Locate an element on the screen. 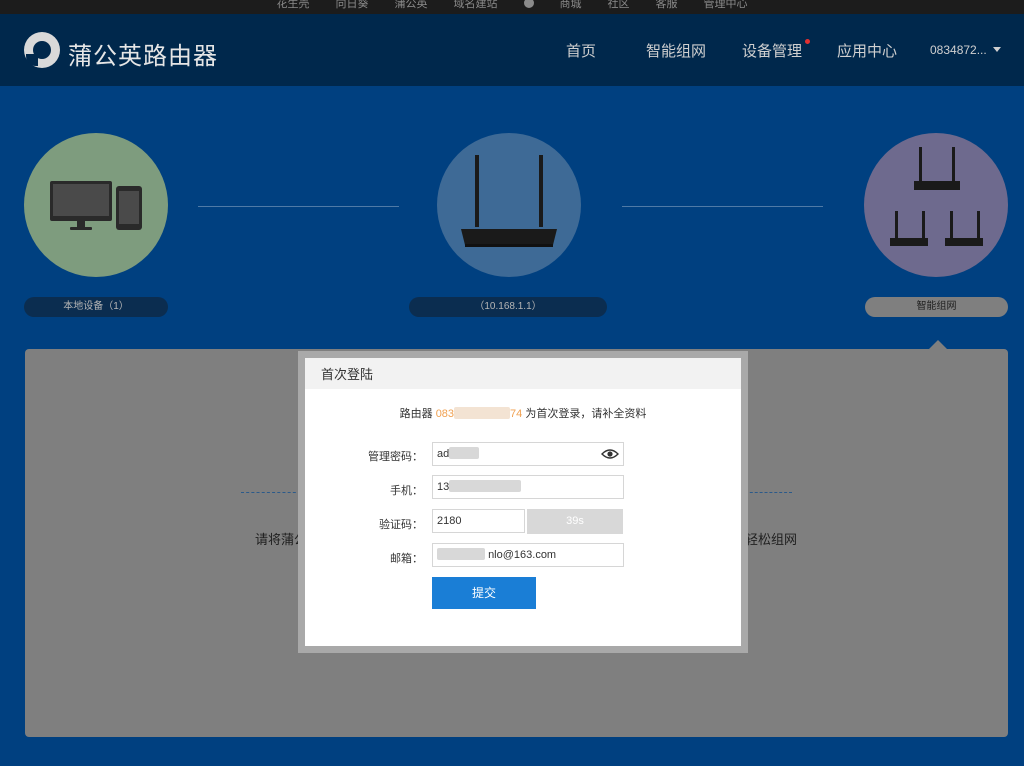 The height and width of the screenshot is (766, 1024). nav-home: 首页 is located at coordinates (581, 50).